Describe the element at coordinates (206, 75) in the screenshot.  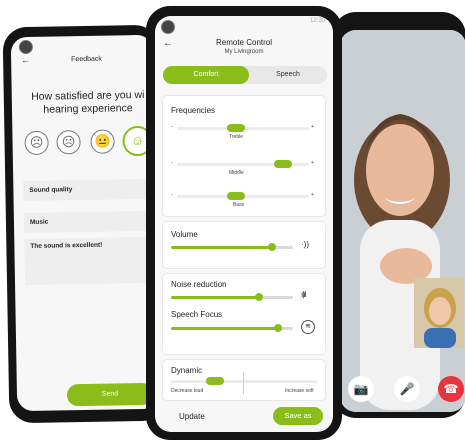
I see `tab-comfort: Comfort` at that location.